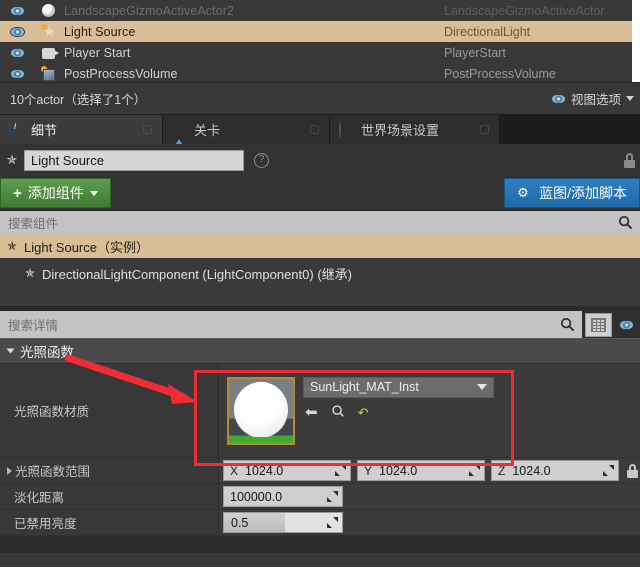 The width and height of the screenshot is (640, 567). Describe the element at coordinates (320, 73) in the screenshot. I see `outliner-row-postprocess: PostProcessVolume PostProcessVolume` at that location.